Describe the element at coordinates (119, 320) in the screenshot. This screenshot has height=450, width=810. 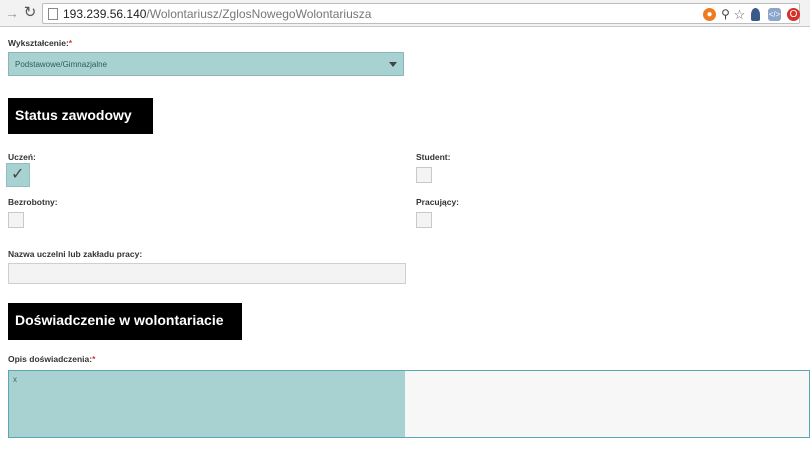
I see `section-title-experience-text: Doświadczenie w wolontariacie` at that location.